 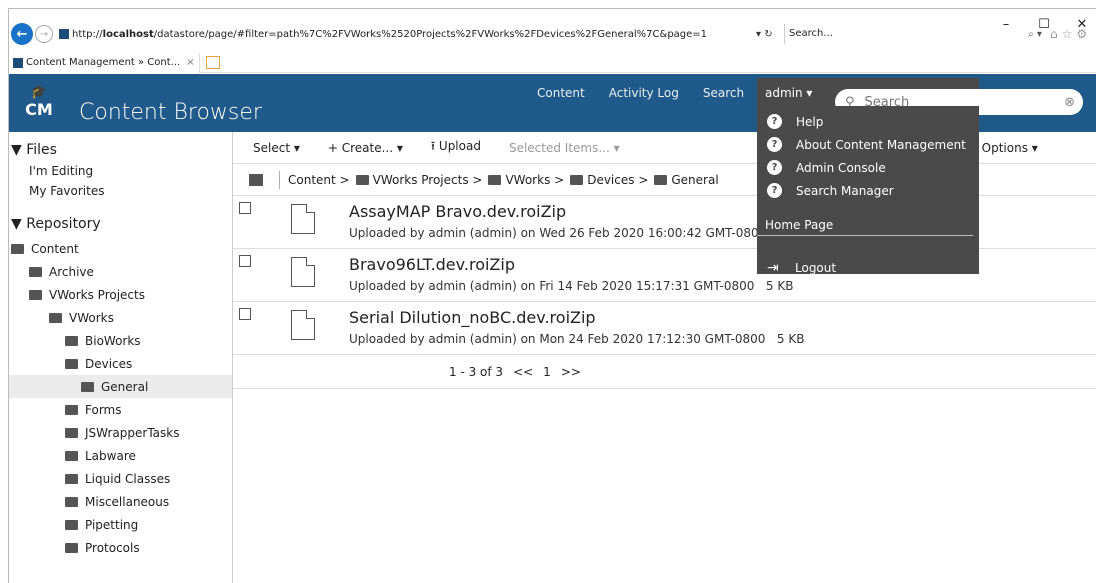 I want to click on tree-item-label: Devices, so click(x=109, y=363).